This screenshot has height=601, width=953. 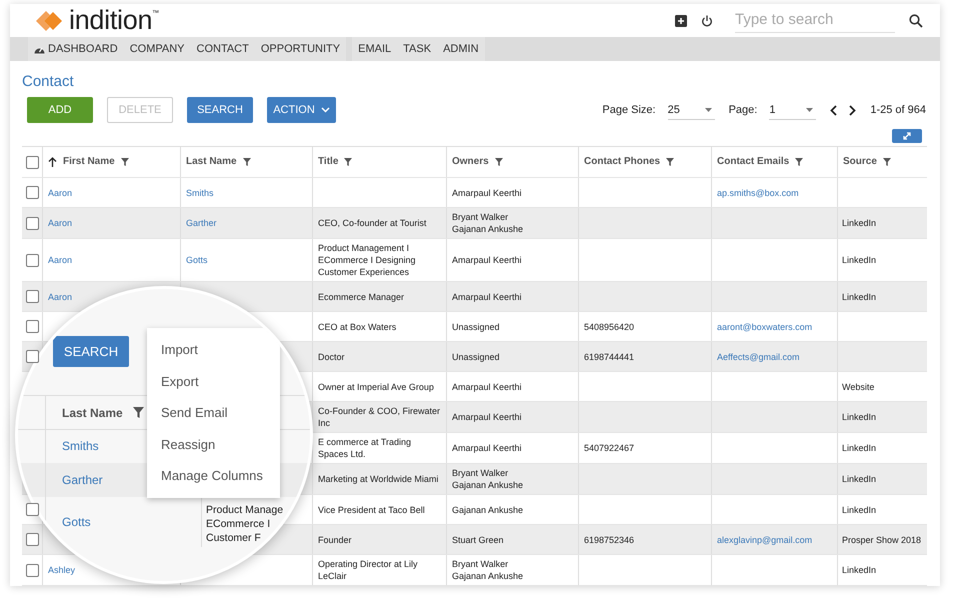 I want to click on nav-item: DASHBOARD, so click(x=76, y=49).